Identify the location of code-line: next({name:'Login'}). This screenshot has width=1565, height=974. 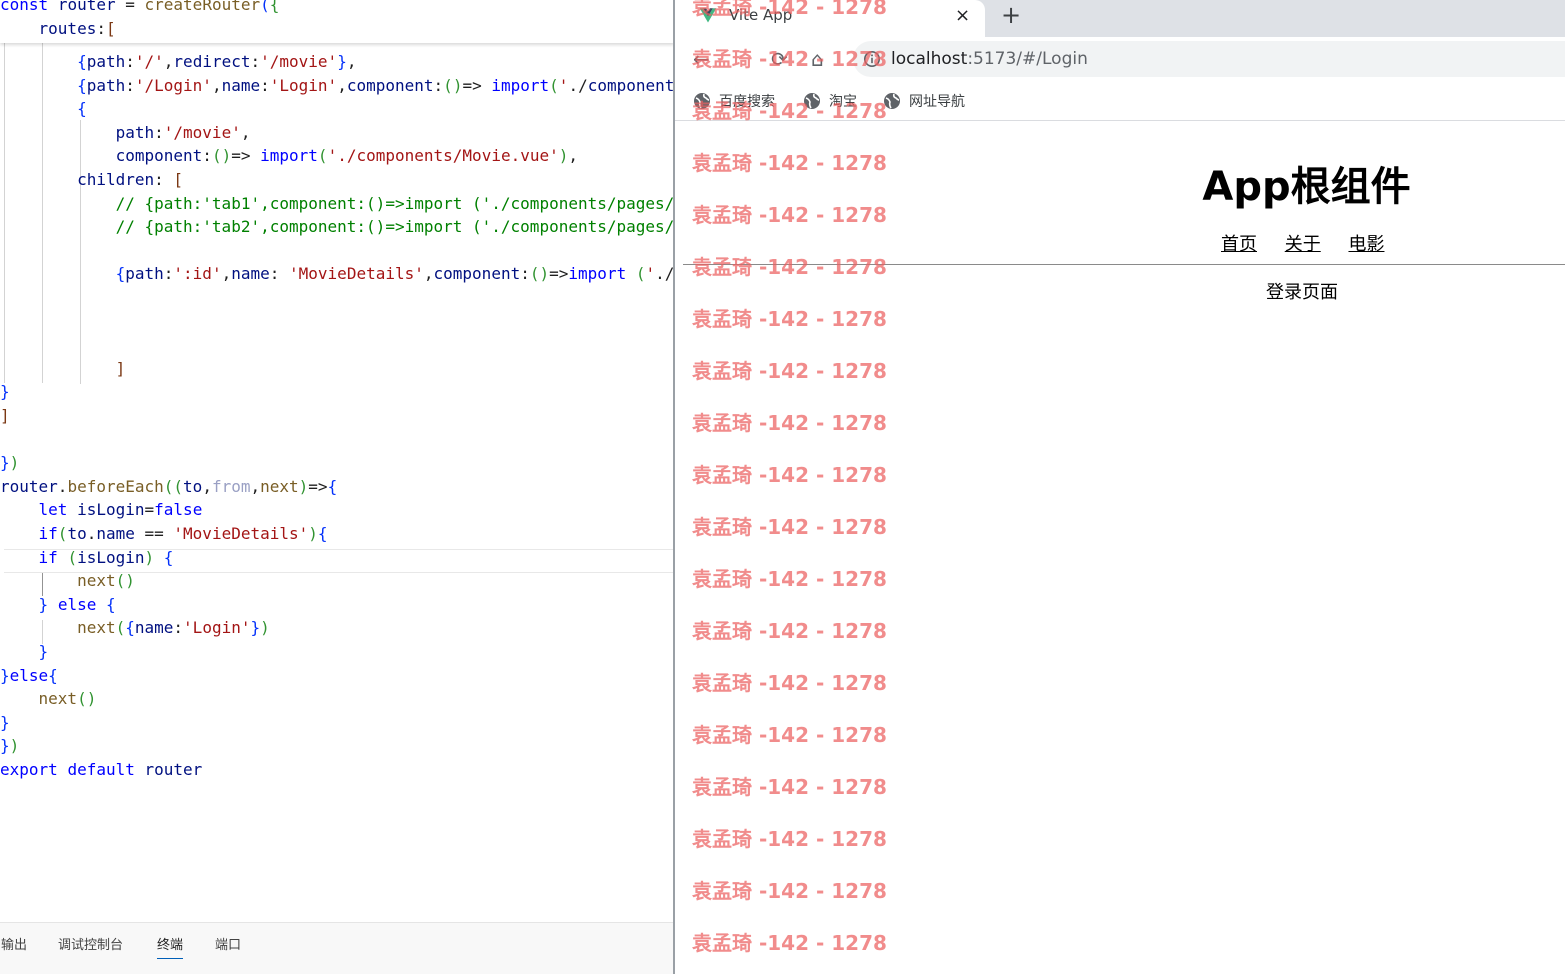
(135, 628).